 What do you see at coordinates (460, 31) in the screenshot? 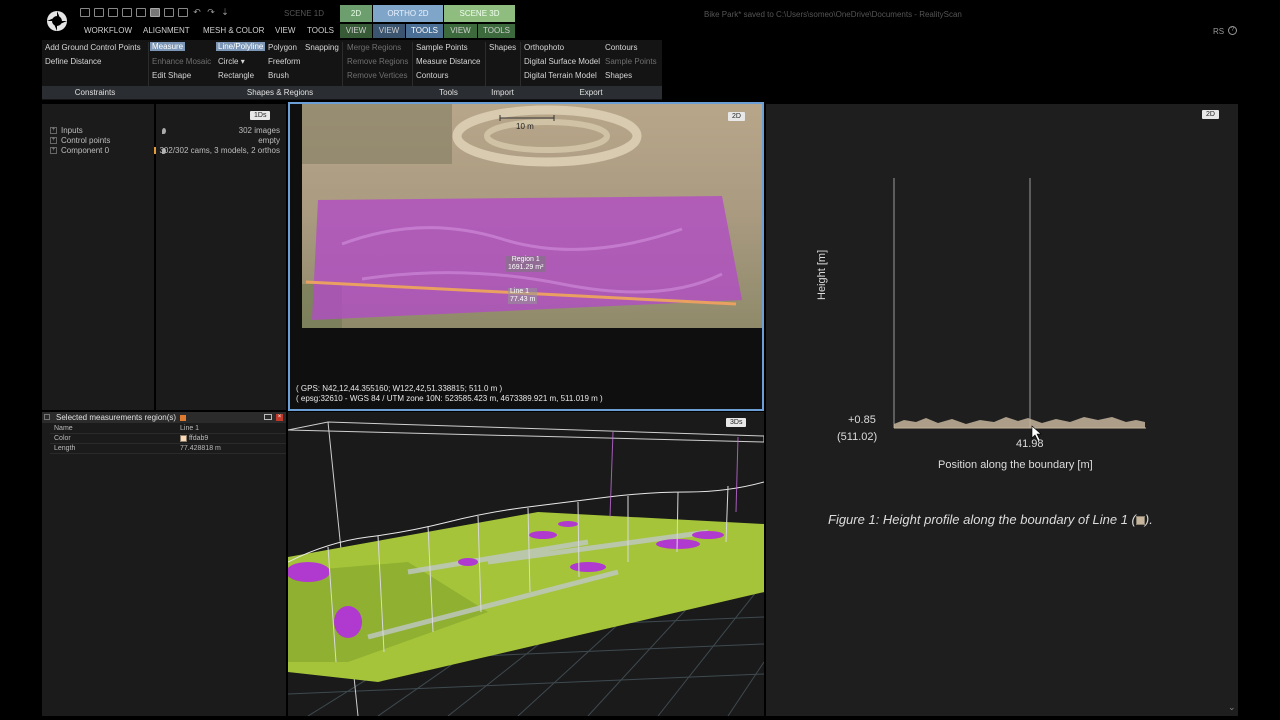
I see `menu-view-3d: VIEW` at bounding box center [460, 31].